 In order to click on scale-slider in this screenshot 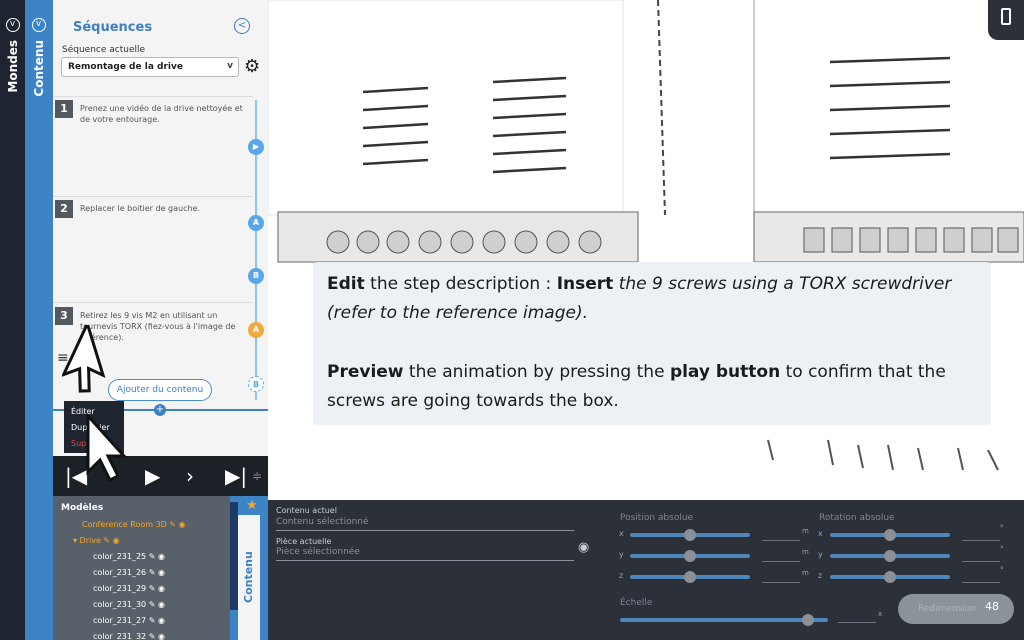, I will do `click(724, 620)`.